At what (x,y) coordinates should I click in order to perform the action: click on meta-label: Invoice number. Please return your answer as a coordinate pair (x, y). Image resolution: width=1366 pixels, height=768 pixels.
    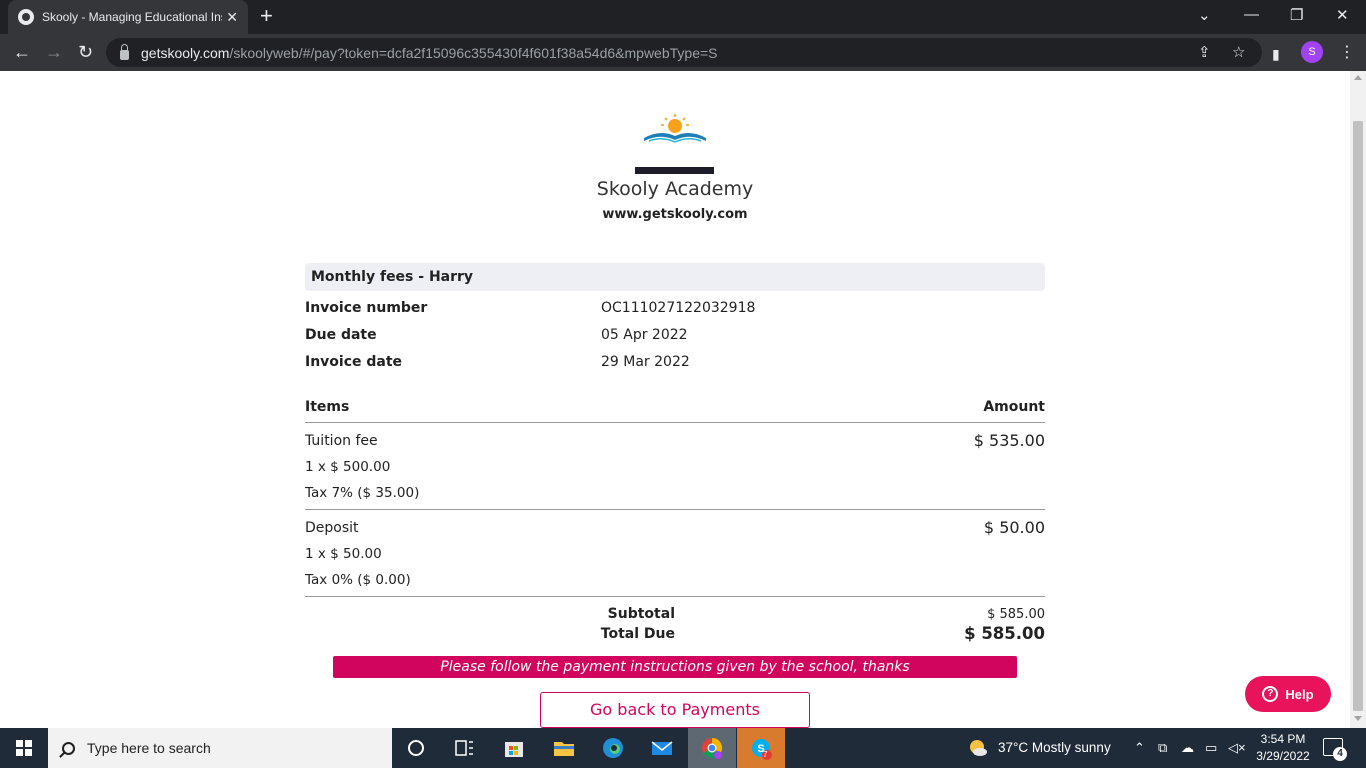
    Looking at the image, I should click on (366, 308).